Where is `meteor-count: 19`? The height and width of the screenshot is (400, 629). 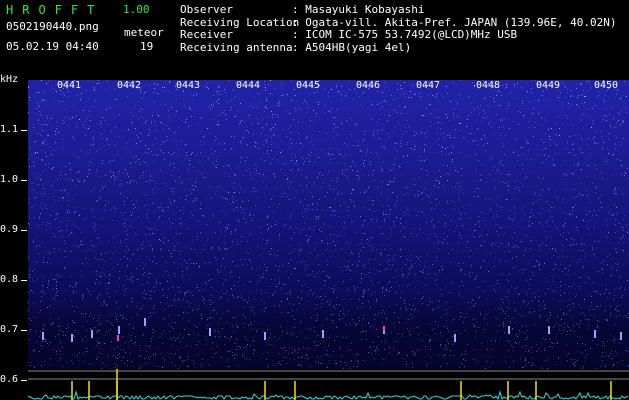
meteor-count: 19 is located at coordinates (147, 46).